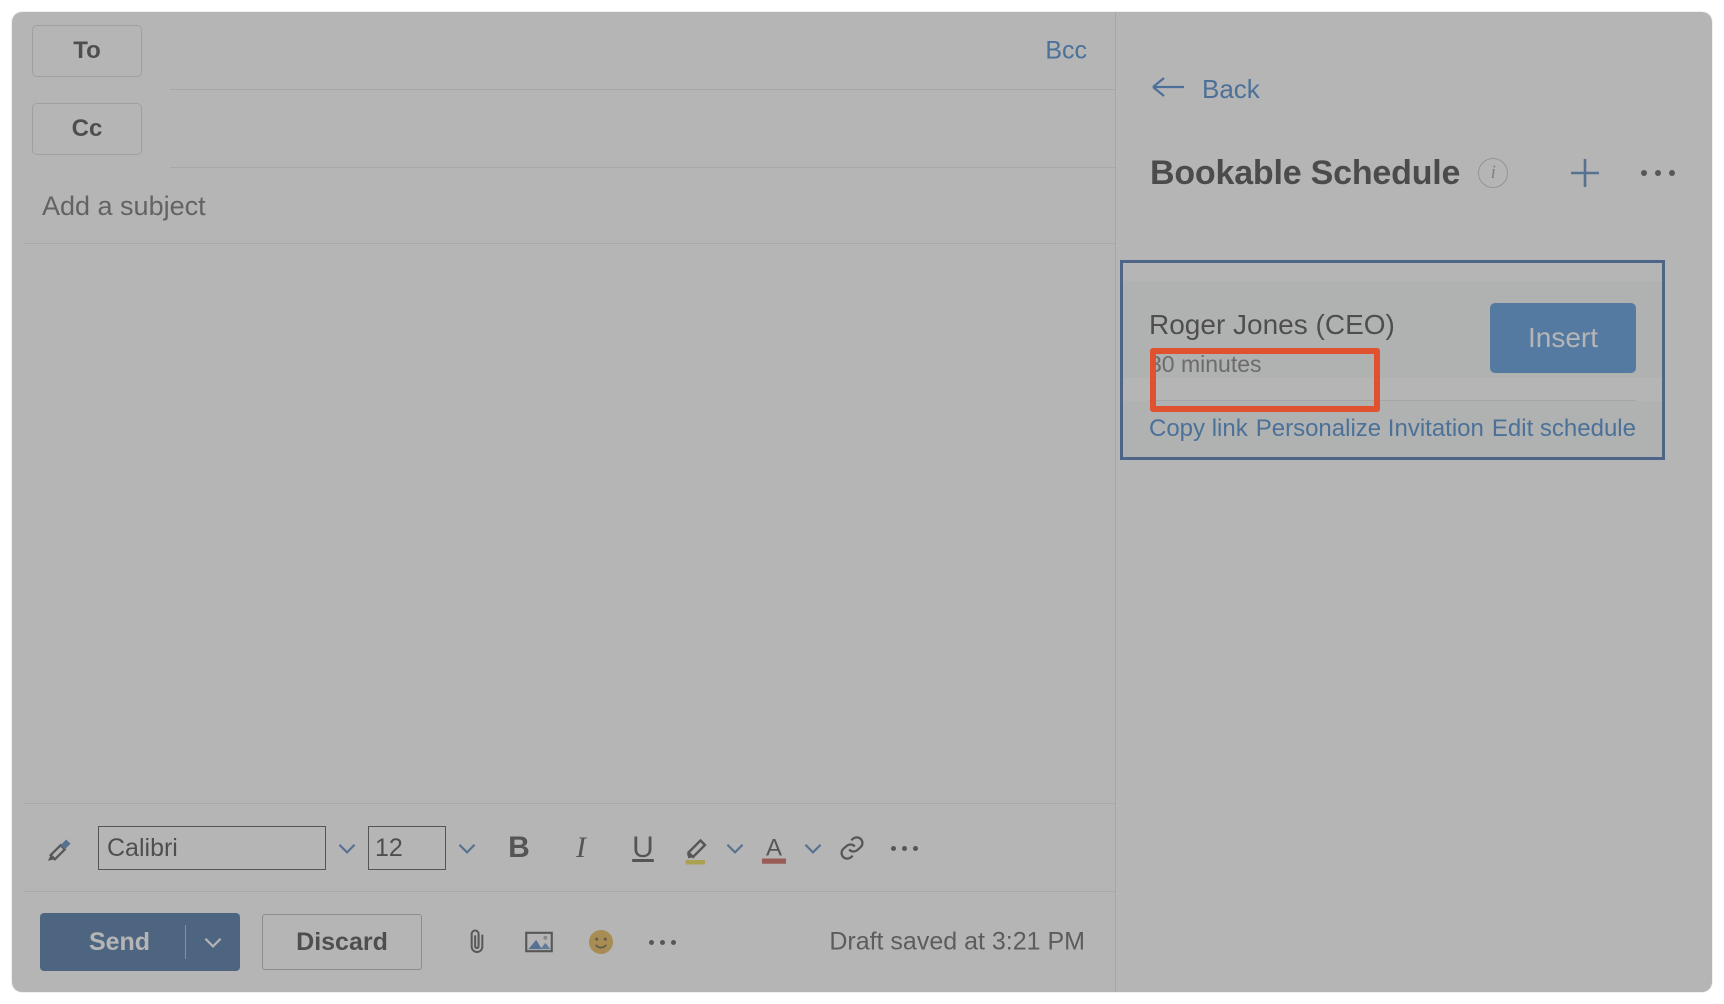 This screenshot has width=1724, height=1004. Describe the element at coordinates (601, 942) in the screenshot. I see `emoji-icon` at that location.